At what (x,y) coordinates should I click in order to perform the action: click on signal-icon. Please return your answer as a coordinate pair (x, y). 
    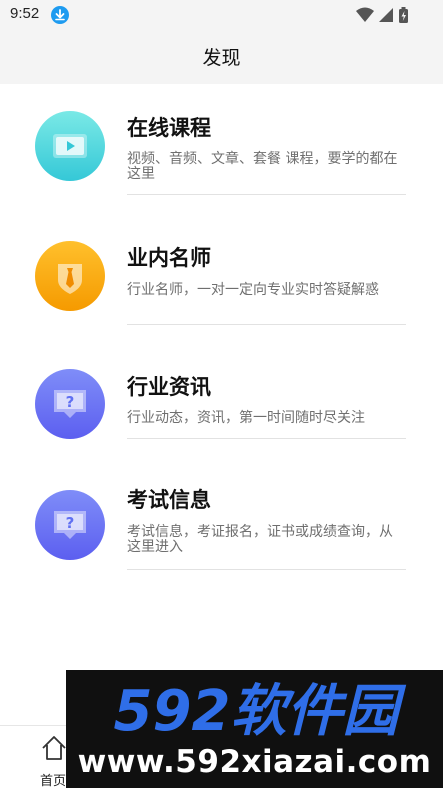
    Looking at the image, I should click on (386, 15).